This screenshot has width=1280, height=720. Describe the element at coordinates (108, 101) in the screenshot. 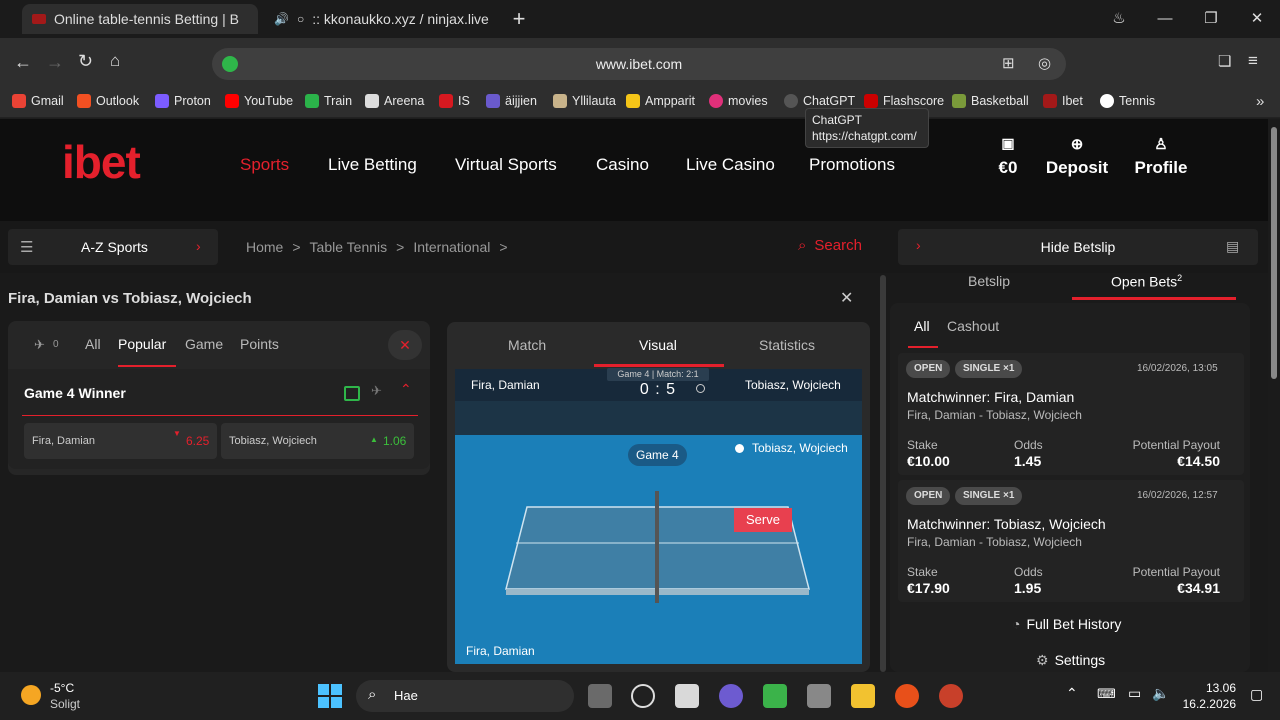

I see `bookmark-outlook: Outlook` at that location.